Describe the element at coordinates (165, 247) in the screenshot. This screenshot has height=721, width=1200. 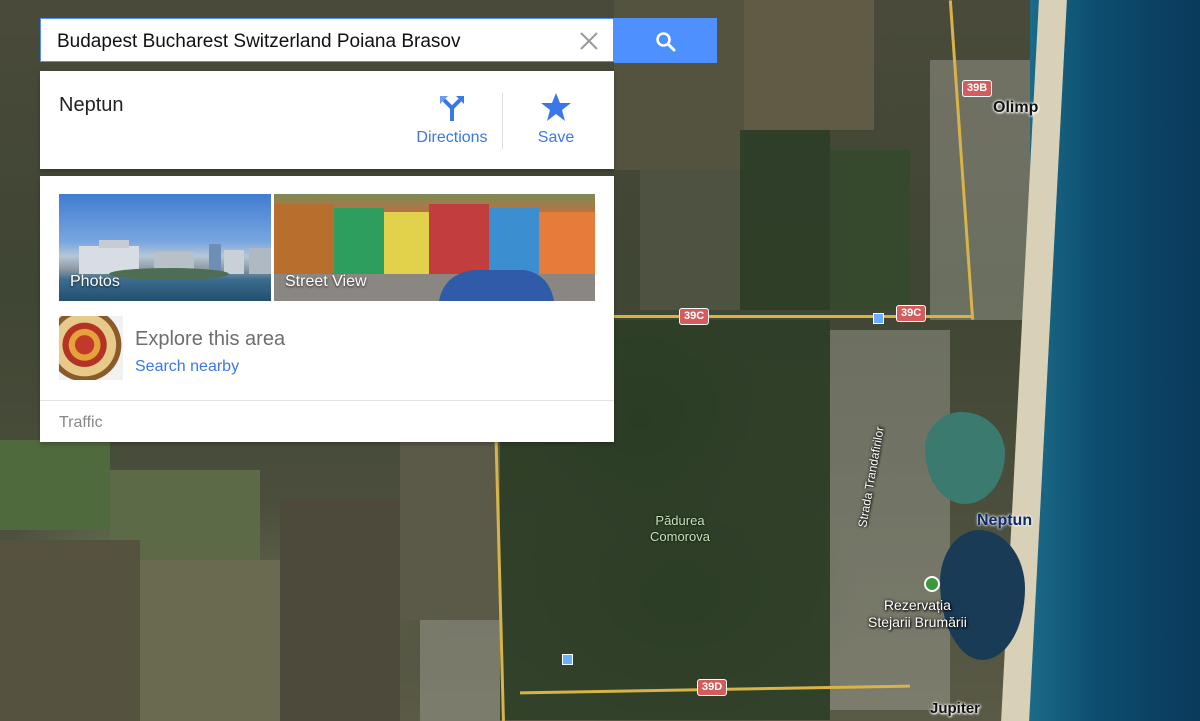
I see `photos-tile: Photos` at that location.